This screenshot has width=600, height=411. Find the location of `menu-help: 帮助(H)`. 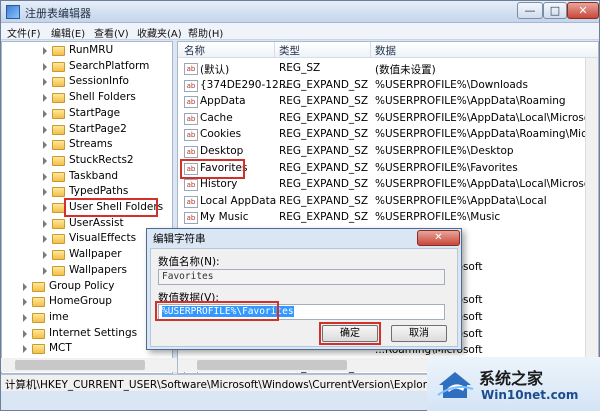

menu-help: 帮助(H) is located at coordinates (205, 32).